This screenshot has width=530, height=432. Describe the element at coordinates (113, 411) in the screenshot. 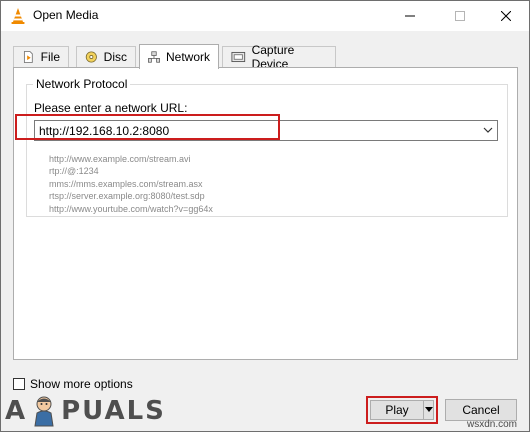

I see `watermark-brand: PUALS` at that location.